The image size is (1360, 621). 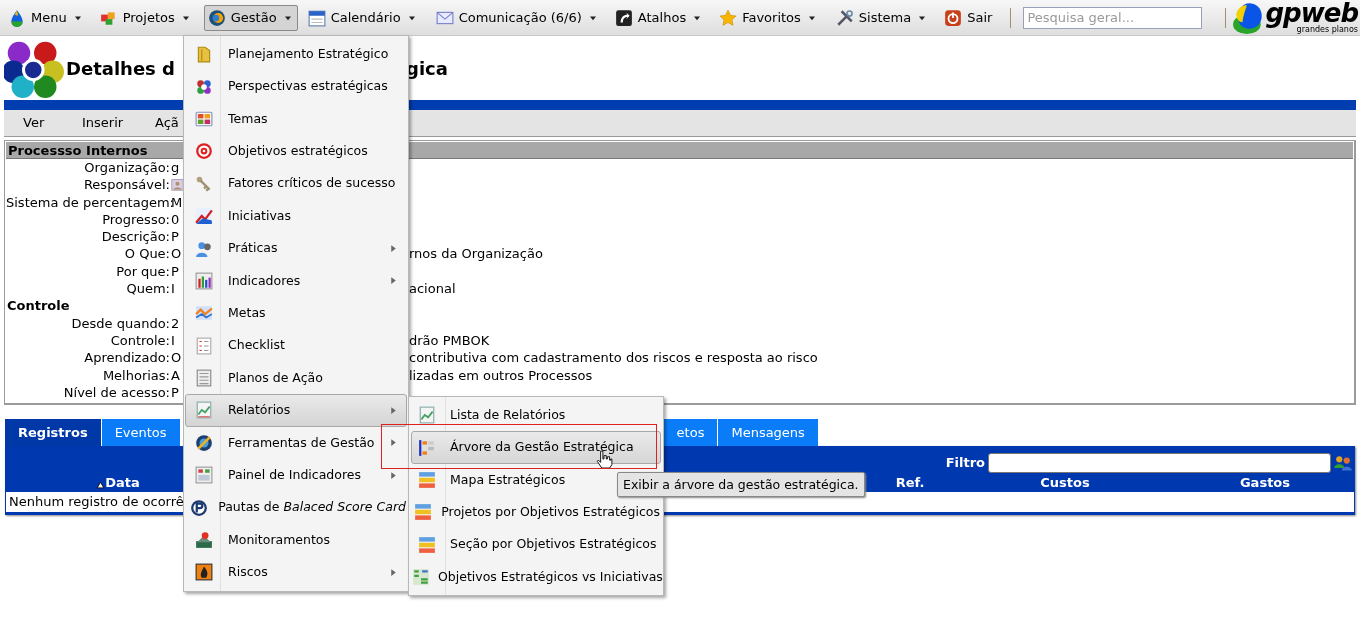 What do you see at coordinates (204, 313) in the screenshot?
I see `graph-icon` at bounding box center [204, 313].